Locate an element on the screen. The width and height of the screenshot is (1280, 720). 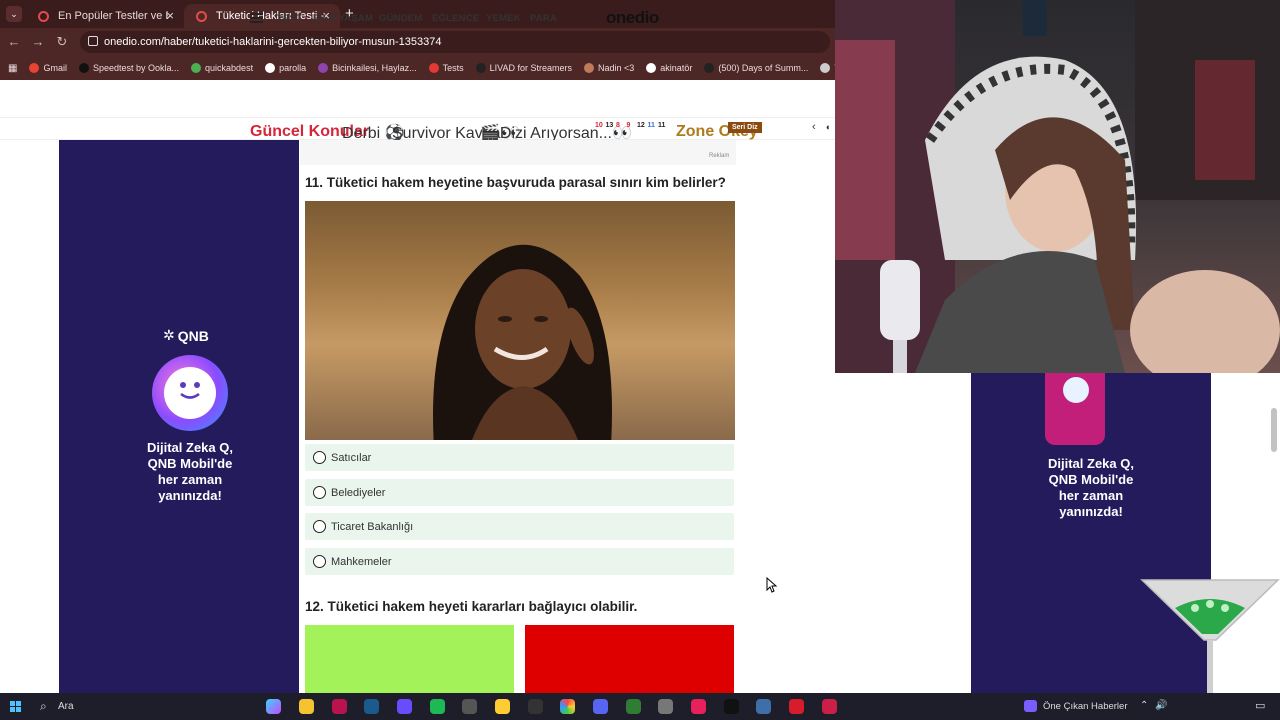
answer-option: Ticaret Bakanlığı is located at coordinates (519, 526).